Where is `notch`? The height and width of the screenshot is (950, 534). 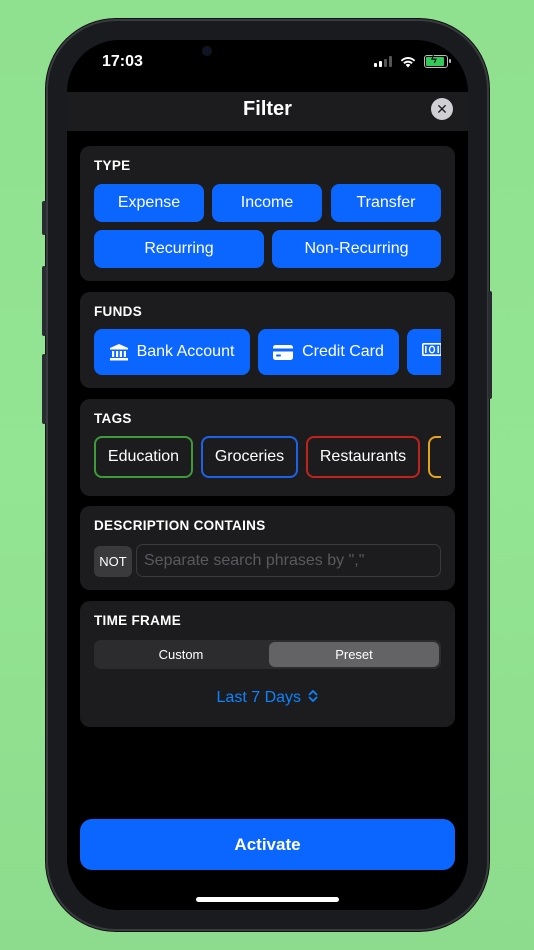
notch is located at coordinates (267, 57).